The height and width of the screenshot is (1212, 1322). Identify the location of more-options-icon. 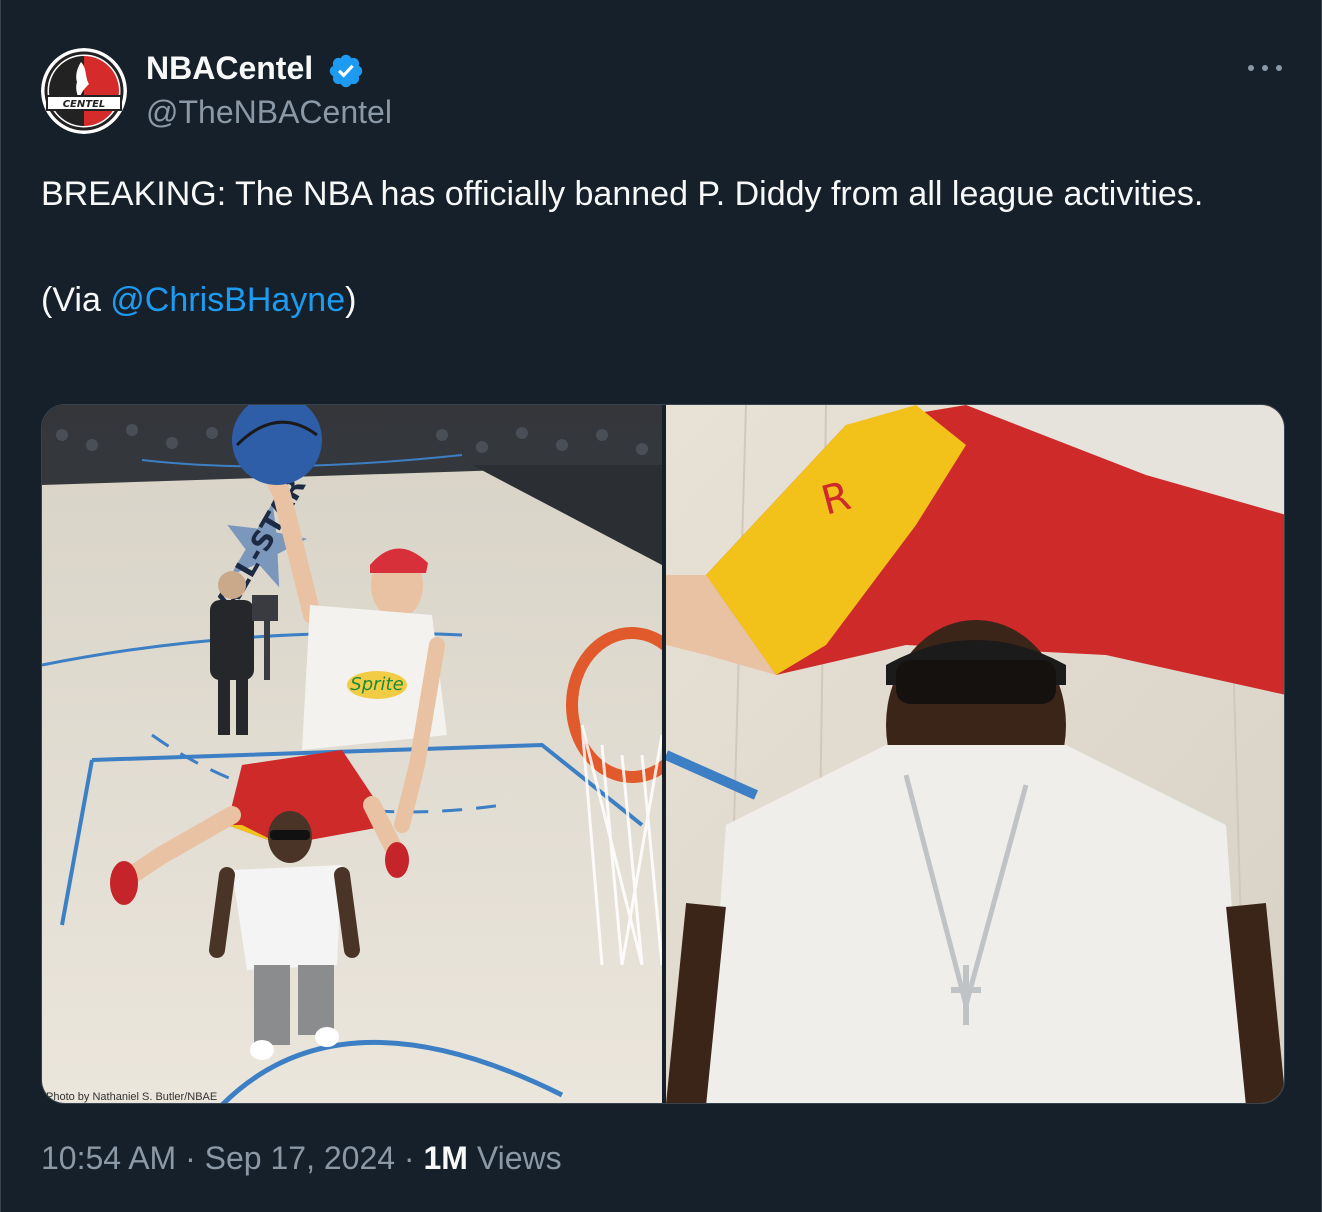
(1265, 68).